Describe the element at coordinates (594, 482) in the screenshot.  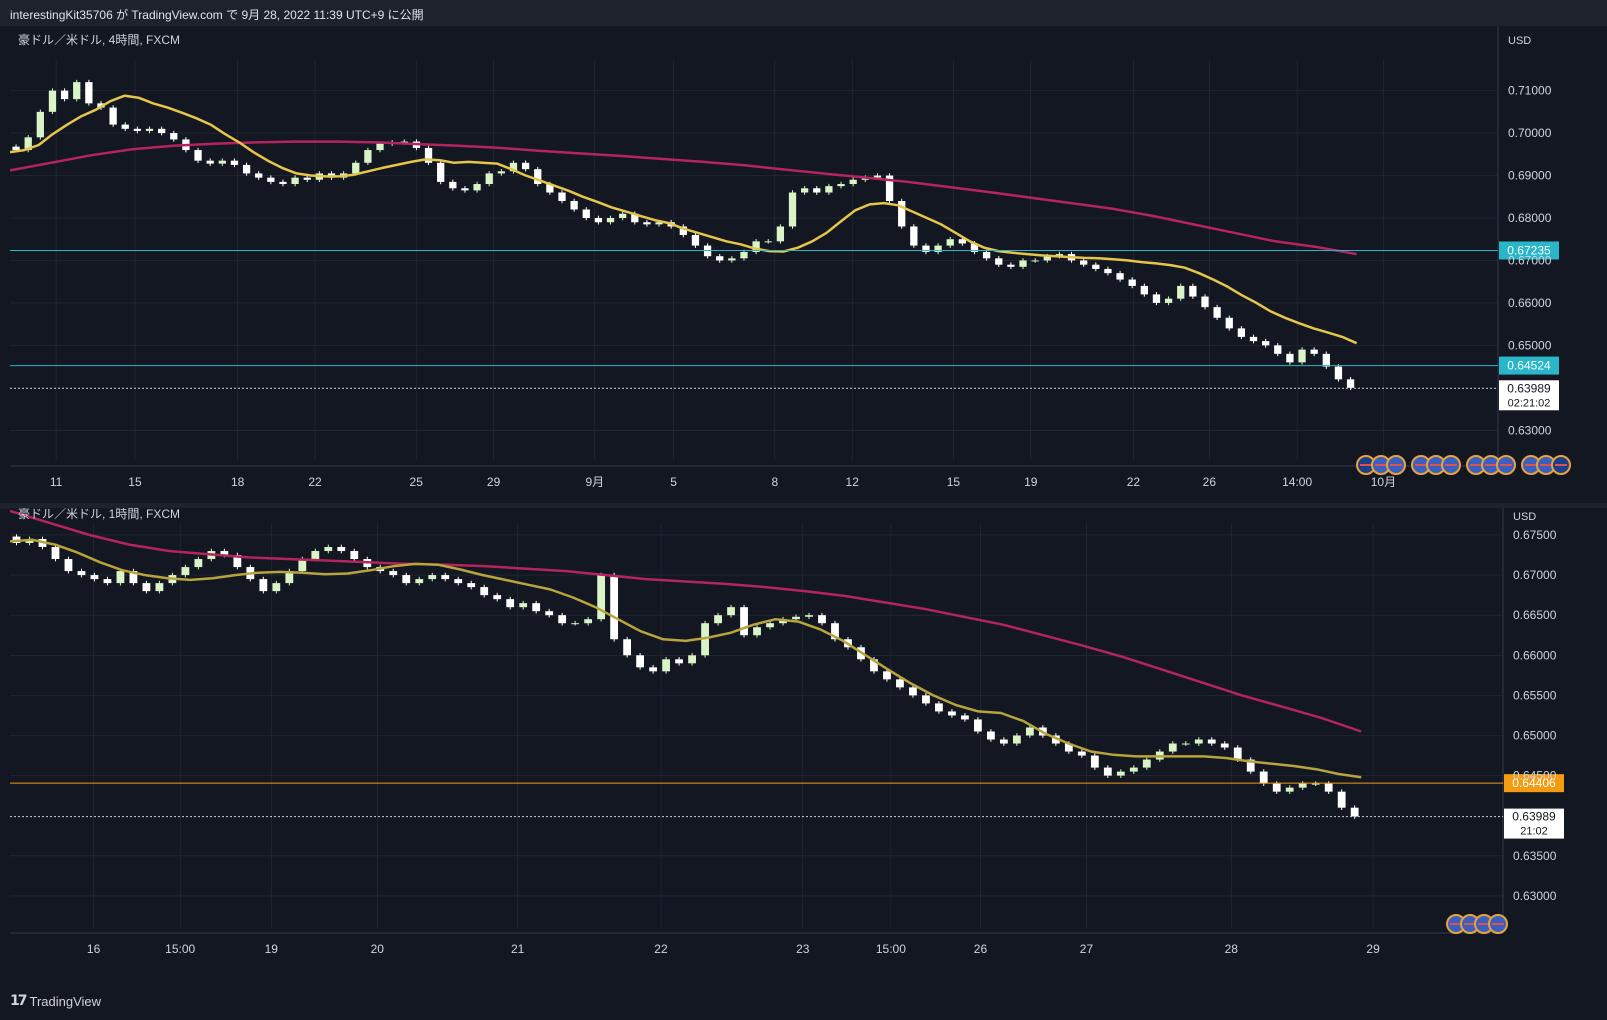
I see `x-tick-label: 9月` at that location.